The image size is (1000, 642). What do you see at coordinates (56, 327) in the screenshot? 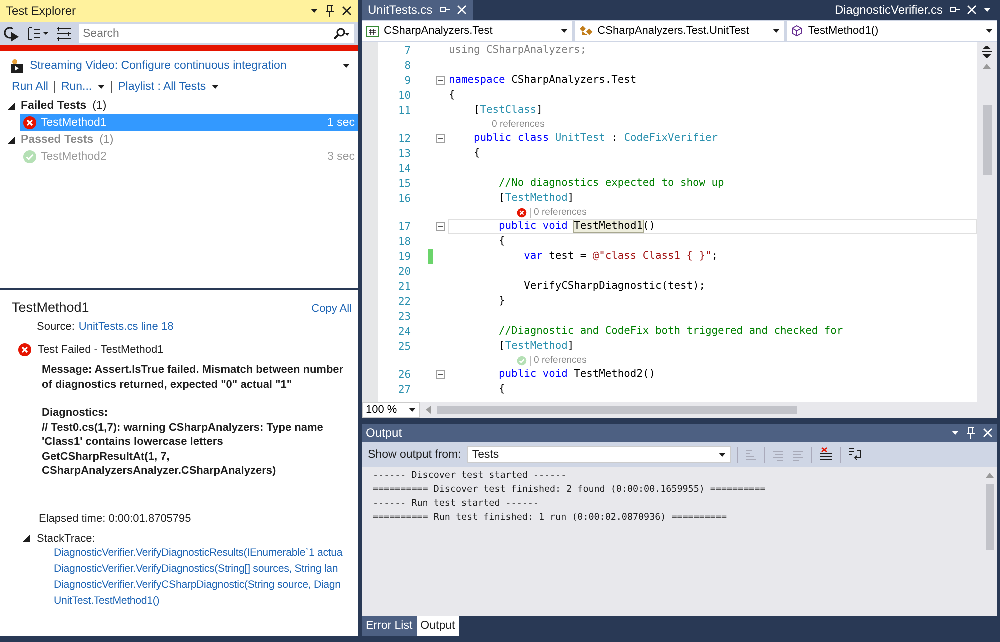
I see `source-label: Source:` at bounding box center [56, 327].